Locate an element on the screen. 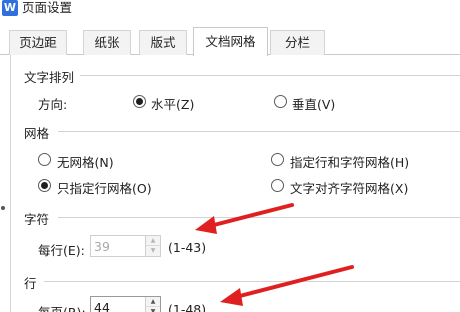  tab-bar: 页边距 纸张 版式 文档网格 分栏 is located at coordinates (230, 41).